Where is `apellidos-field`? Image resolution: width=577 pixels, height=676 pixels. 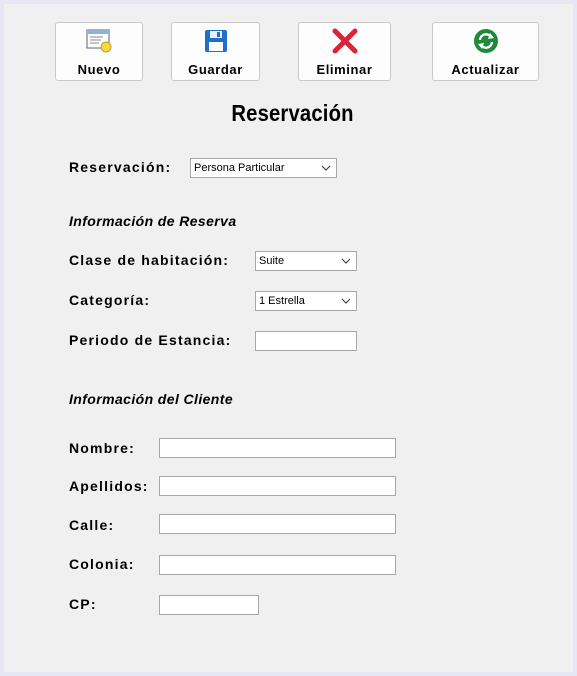
apellidos-field is located at coordinates (277, 486).